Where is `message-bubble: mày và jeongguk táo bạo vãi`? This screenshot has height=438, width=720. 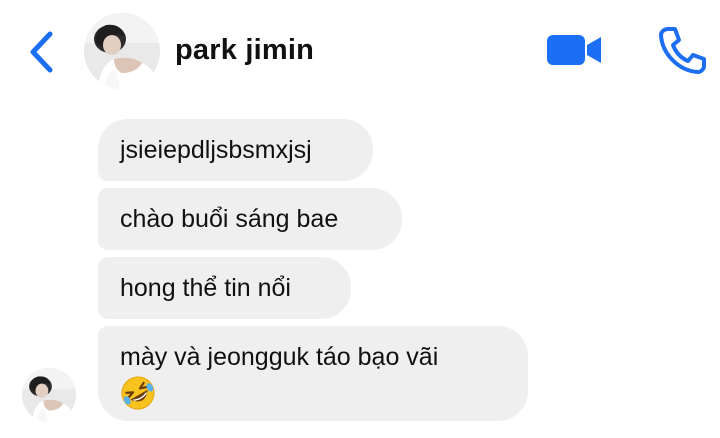 message-bubble: mày và jeongguk táo bạo vãi is located at coordinates (313, 373).